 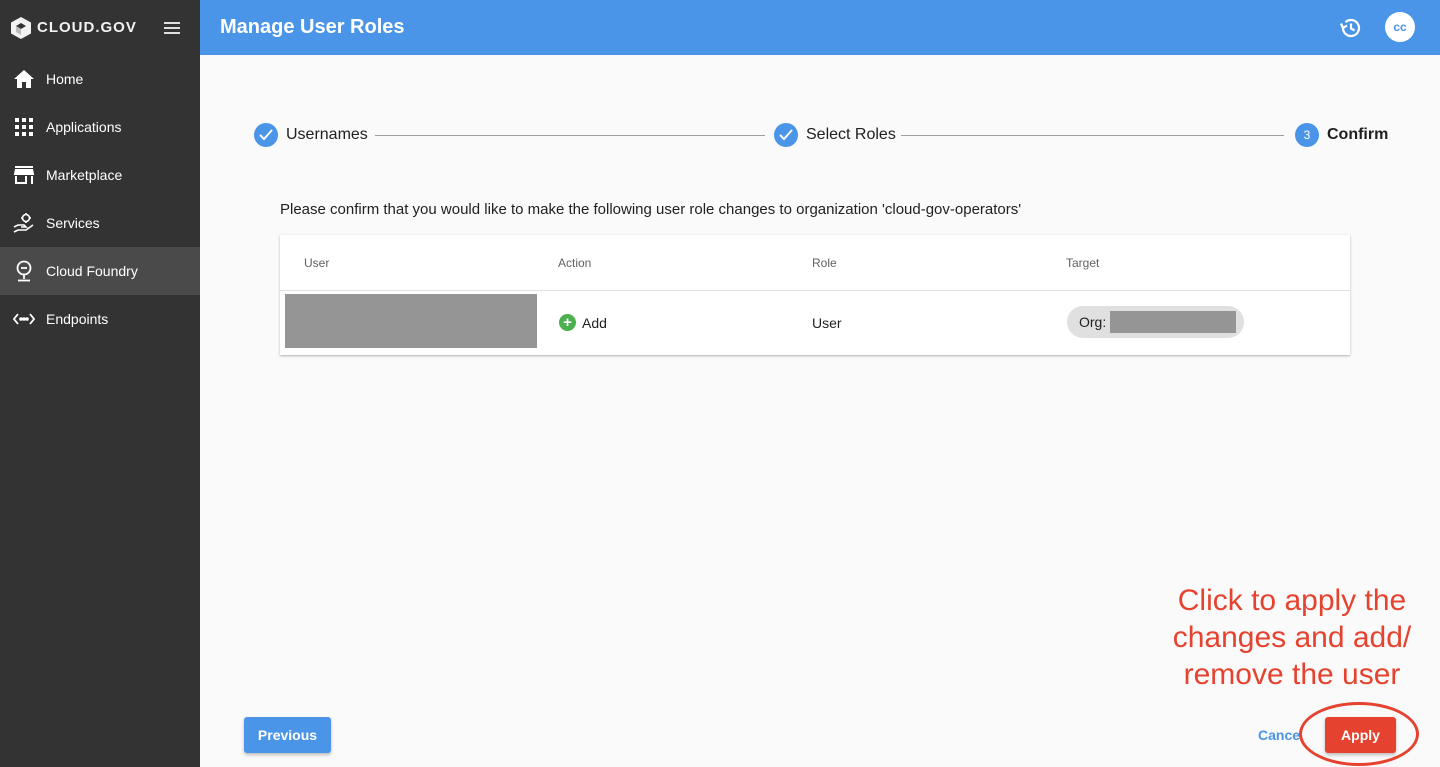 What do you see at coordinates (24, 175) in the screenshot?
I see `store-icon` at bounding box center [24, 175].